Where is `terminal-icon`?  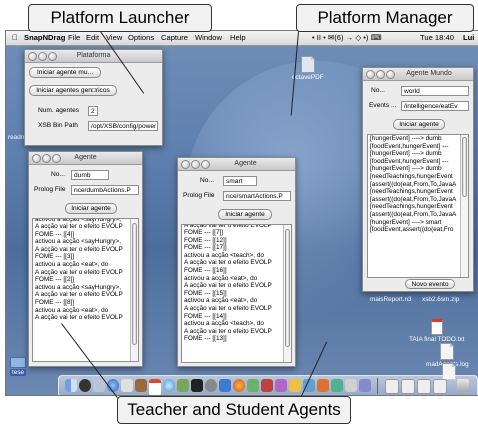 terminal-icon is located at coordinates (197, 385).